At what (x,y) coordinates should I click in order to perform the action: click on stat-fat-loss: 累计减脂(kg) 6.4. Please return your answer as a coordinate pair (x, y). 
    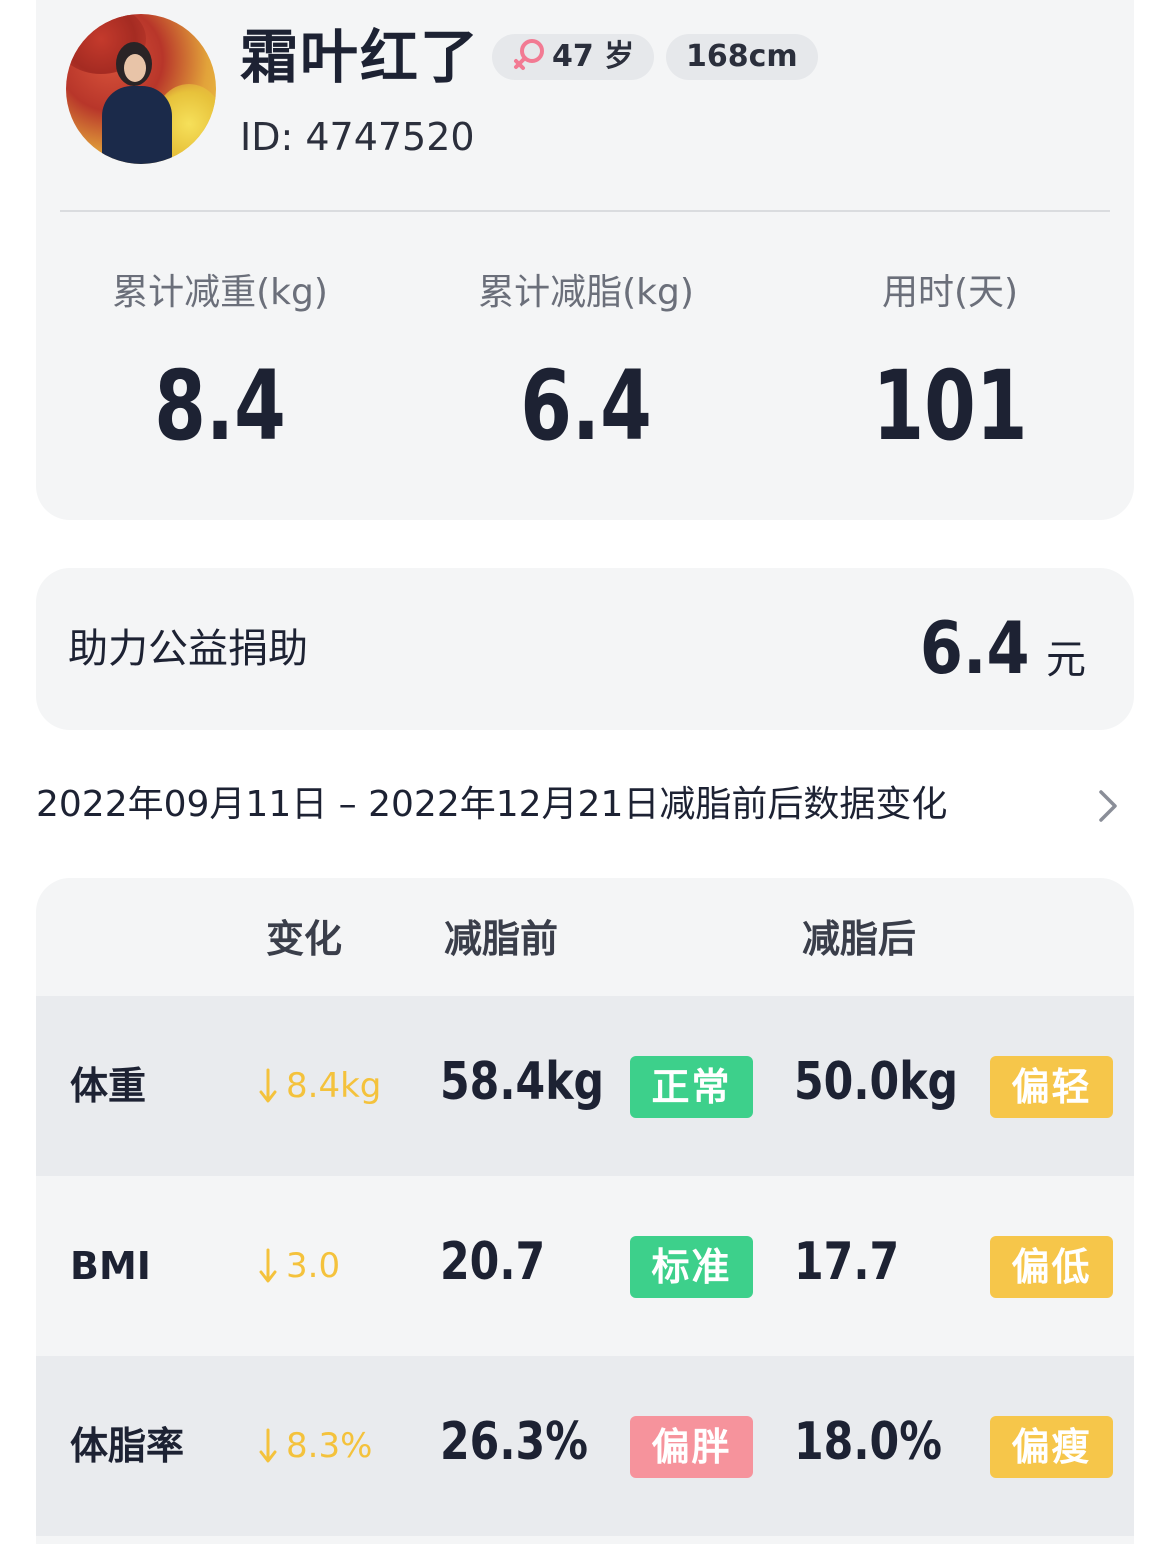
    Looking at the image, I should click on (586, 362).